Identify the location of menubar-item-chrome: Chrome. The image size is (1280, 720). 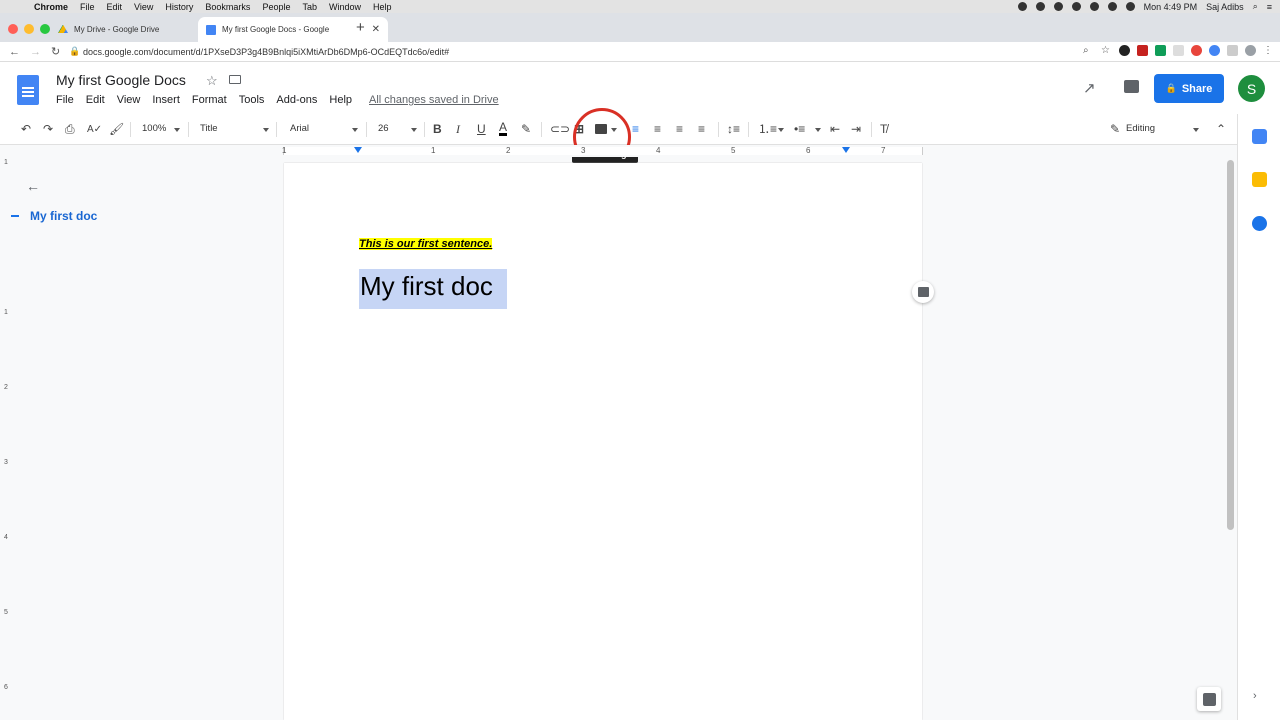
(51, 7).